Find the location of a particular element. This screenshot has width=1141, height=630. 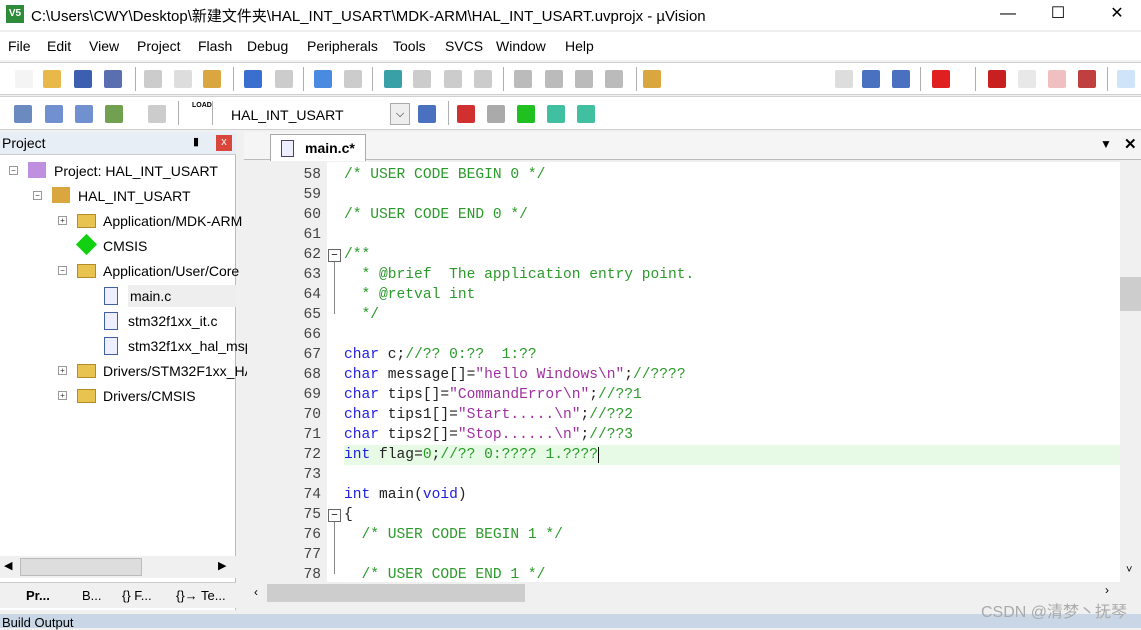

code-line: char tips[]="CommandError\n";//??1 is located at coordinates (732, 395).